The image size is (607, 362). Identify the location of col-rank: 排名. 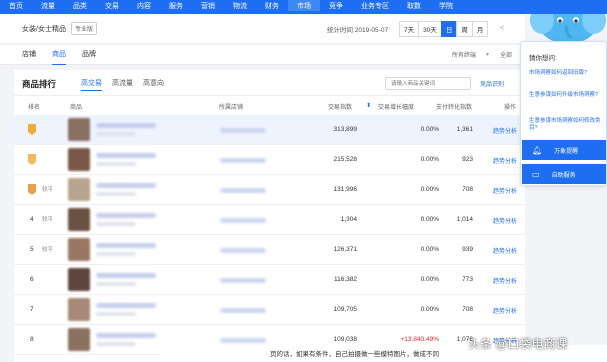
(34, 108).